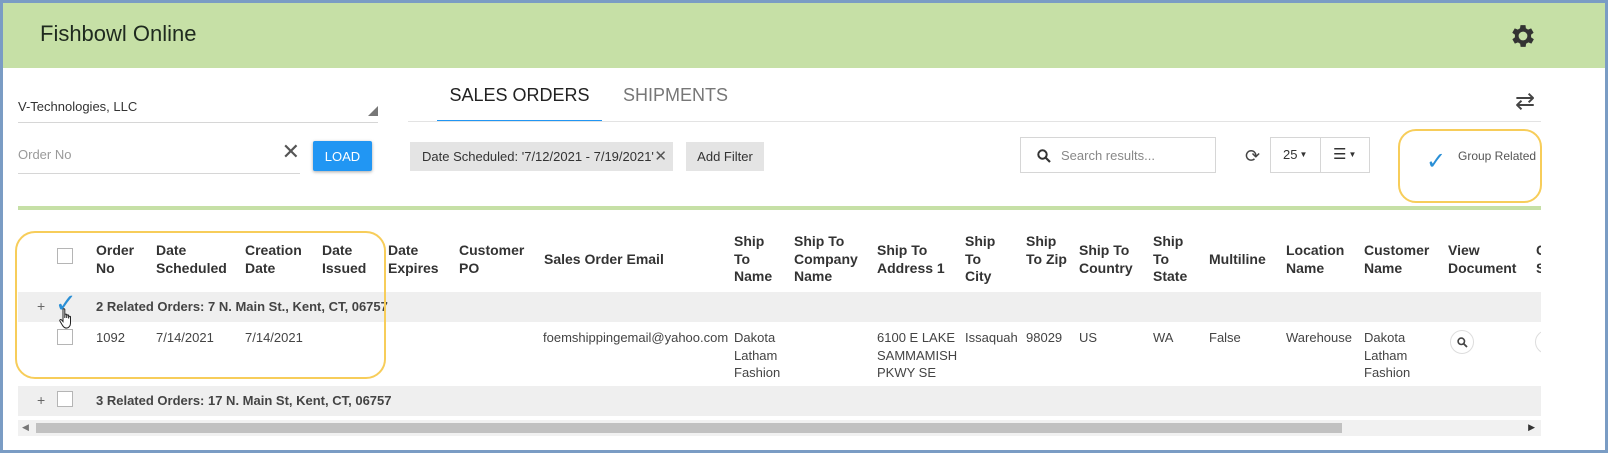 The image size is (1608, 453). Describe the element at coordinates (198, 109) in the screenshot. I see `company-select: V-Technologies, LLC` at that location.